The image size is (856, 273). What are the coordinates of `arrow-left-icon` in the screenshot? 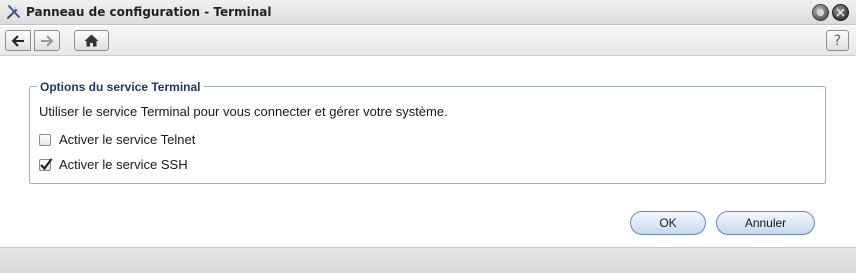 It's located at (17, 40).